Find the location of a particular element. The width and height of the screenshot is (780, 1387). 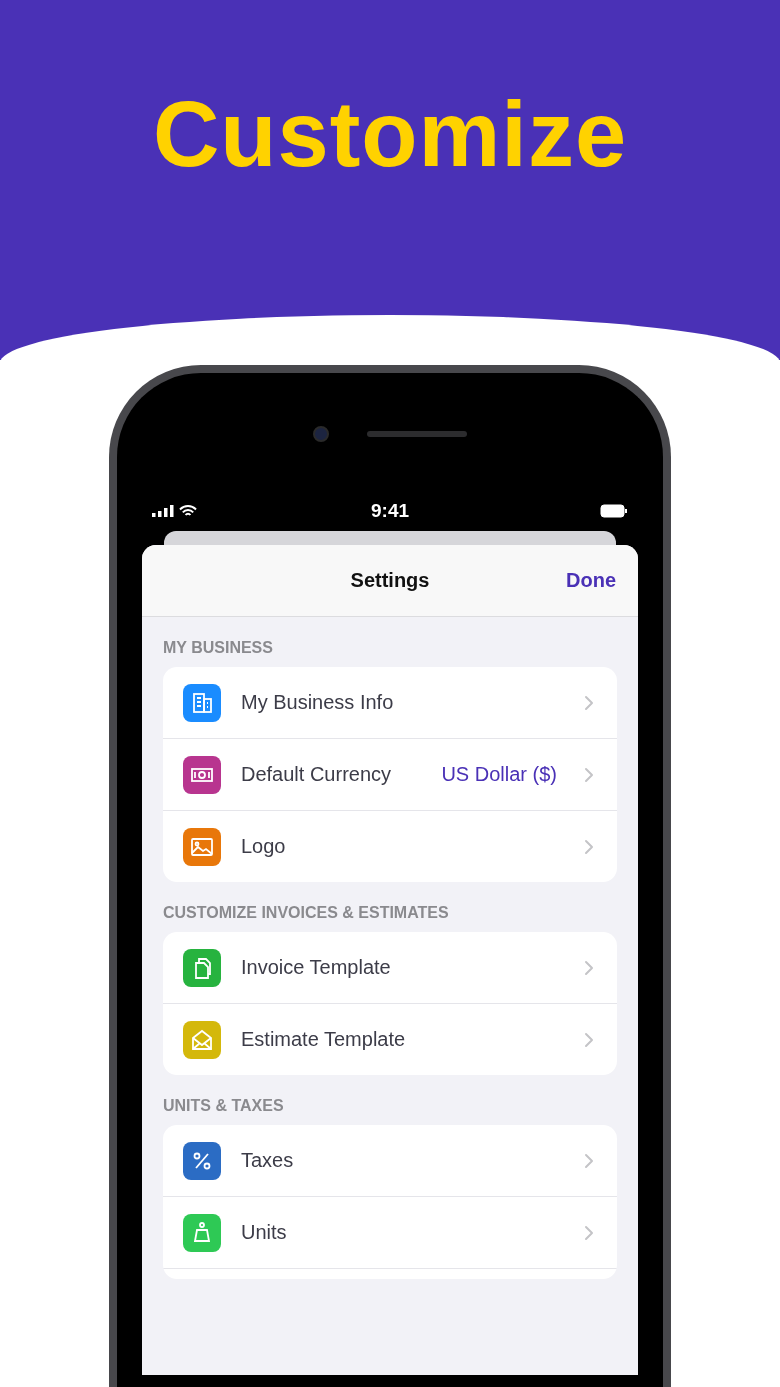

settings-row: Default Currency US Dollar ($) is located at coordinates (390, 775).